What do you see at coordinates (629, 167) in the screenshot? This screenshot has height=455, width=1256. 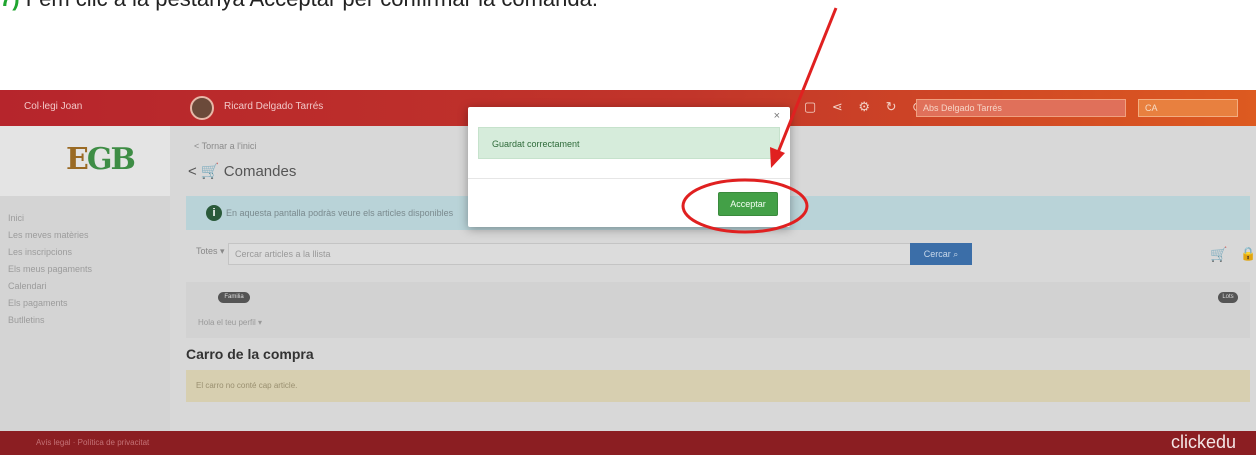 I see `confirmation-modal: × Guardat correctament Acceptar` at bounding box center [629, 167].